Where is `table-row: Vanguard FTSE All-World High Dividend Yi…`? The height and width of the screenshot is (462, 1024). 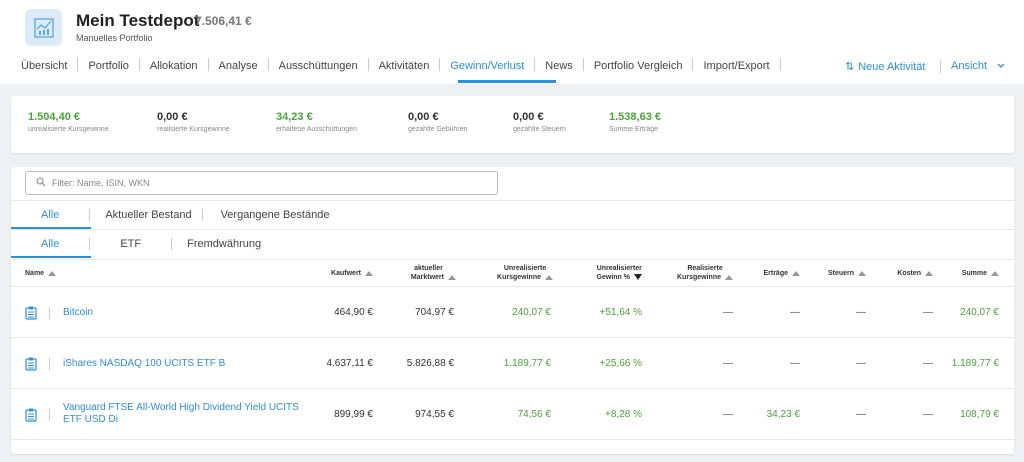
table-row: Vanguard FTSE All-World High Dividend Yi… is located at coordinates (512, 414).